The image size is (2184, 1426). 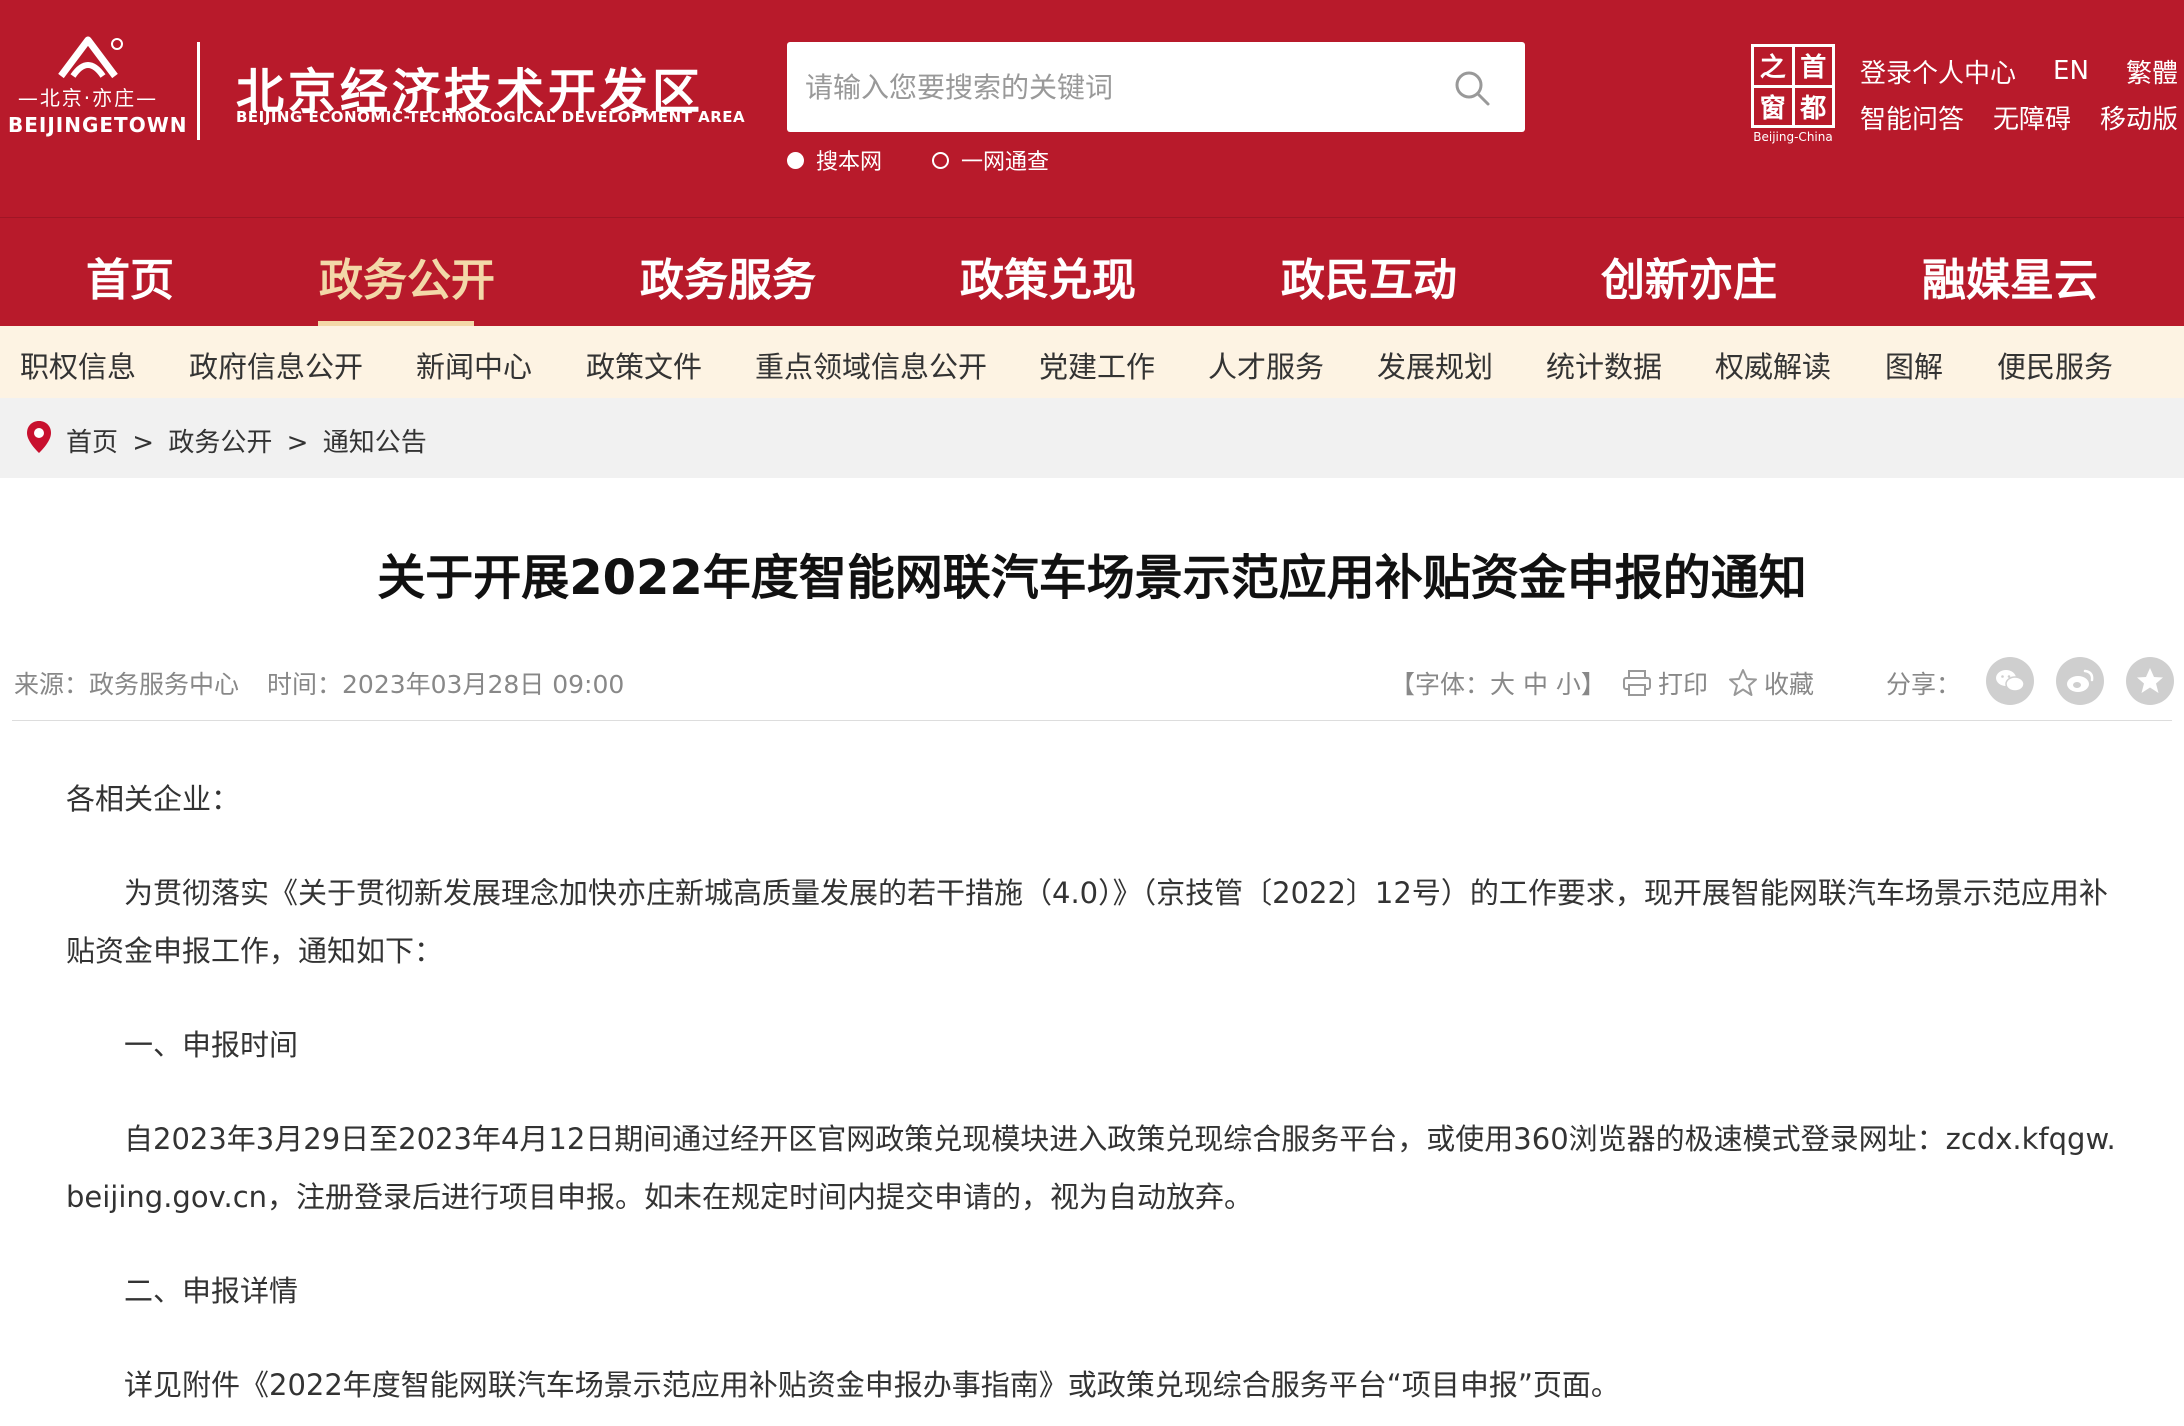 I want to click on link-smart-qa: 智能问答, so click(x=1912, y=117).